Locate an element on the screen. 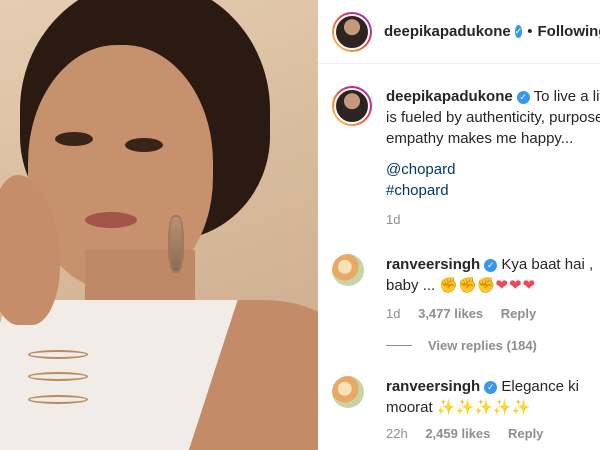 This screenshot has height=450, width=600. photo-lips is located at coordinates (111, 220).